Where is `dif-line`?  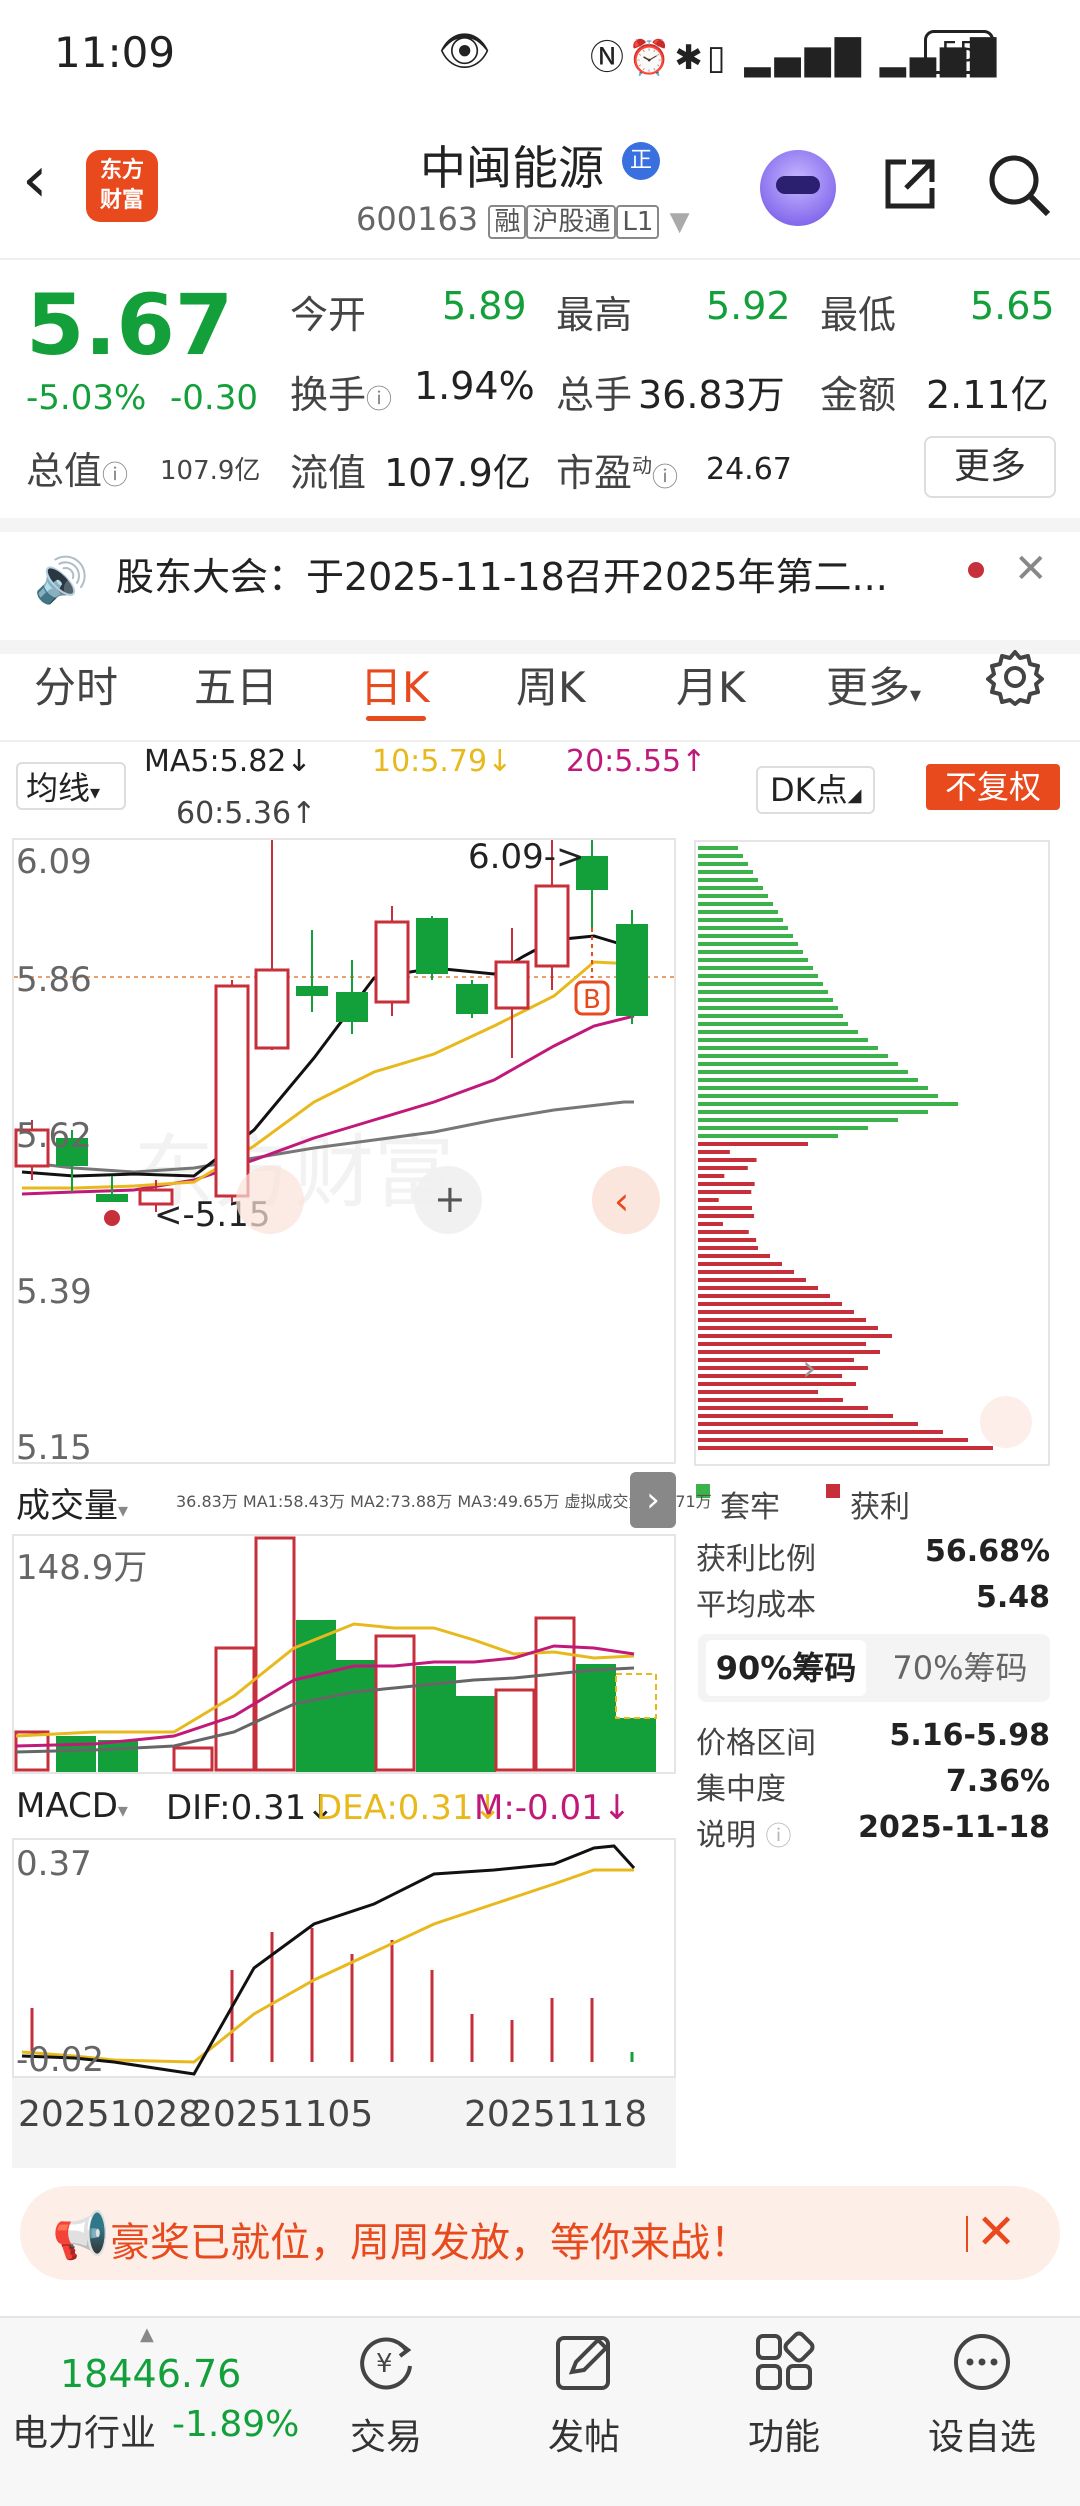
dif-line is located at coordinates (328, 1960).